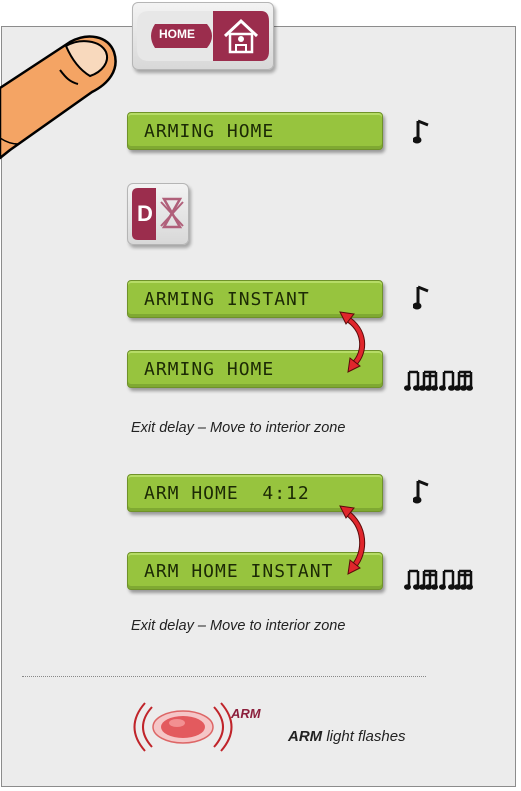  I want to click on arm-light-label: ARM, so click(246, 713).